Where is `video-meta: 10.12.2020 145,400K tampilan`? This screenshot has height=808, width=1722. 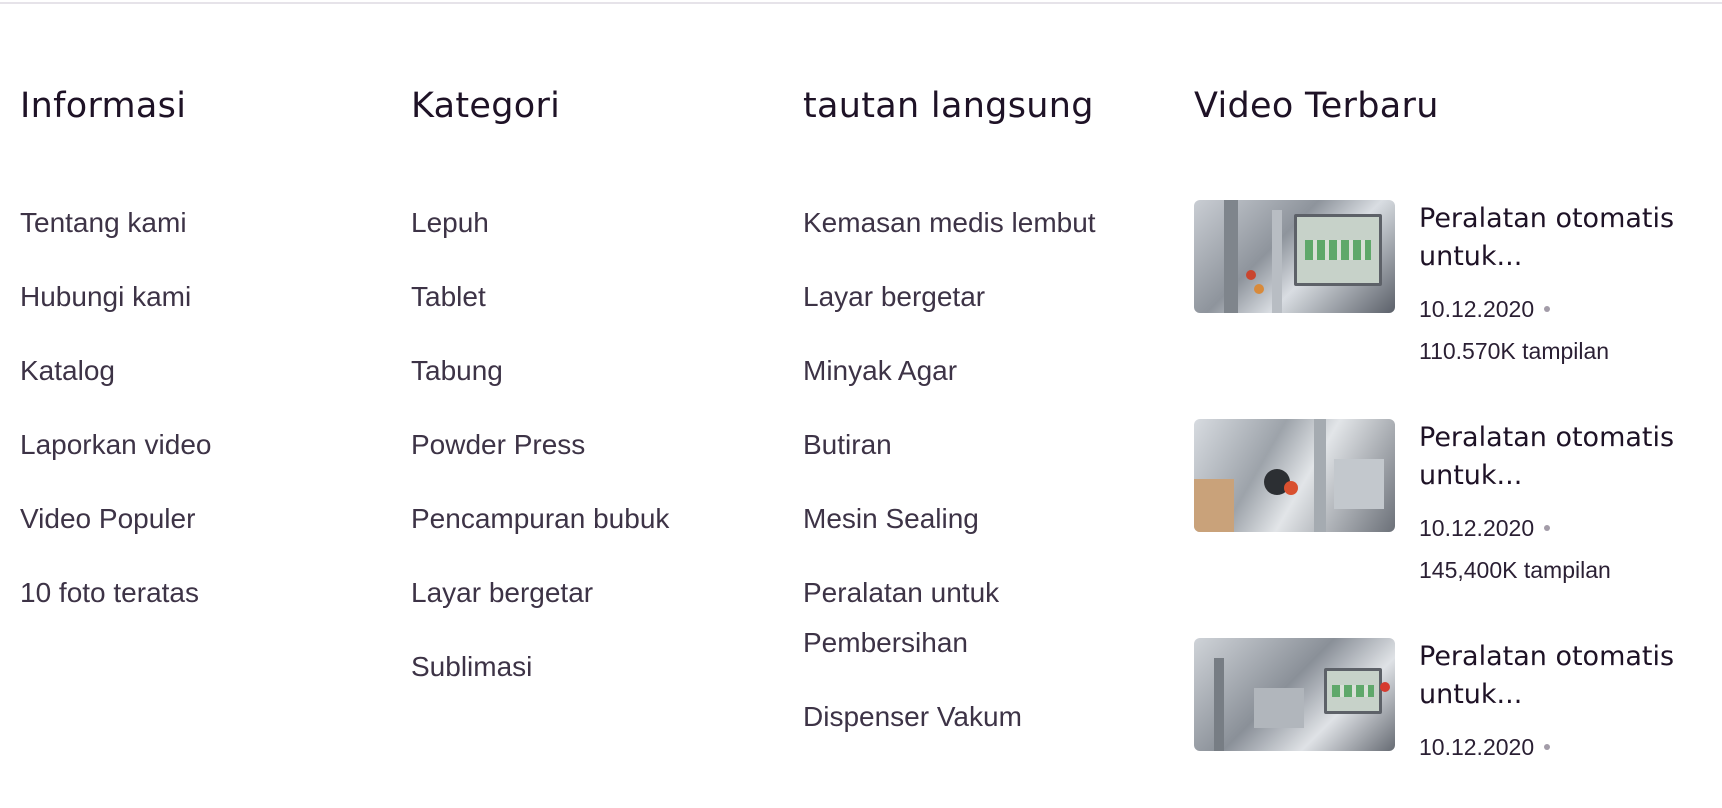
video-meta: 10.12.2020 145,400K tampilan is located at coordinates (1515, 549).